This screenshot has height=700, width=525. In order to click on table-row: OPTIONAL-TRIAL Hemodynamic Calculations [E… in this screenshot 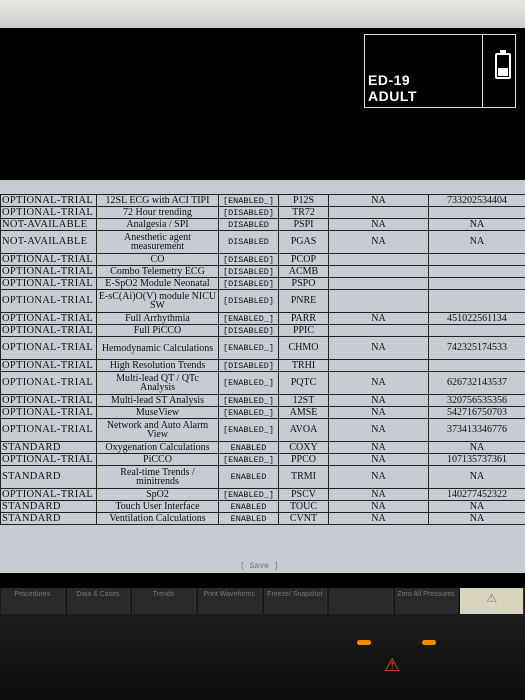, I will do `click(262, 348)`.